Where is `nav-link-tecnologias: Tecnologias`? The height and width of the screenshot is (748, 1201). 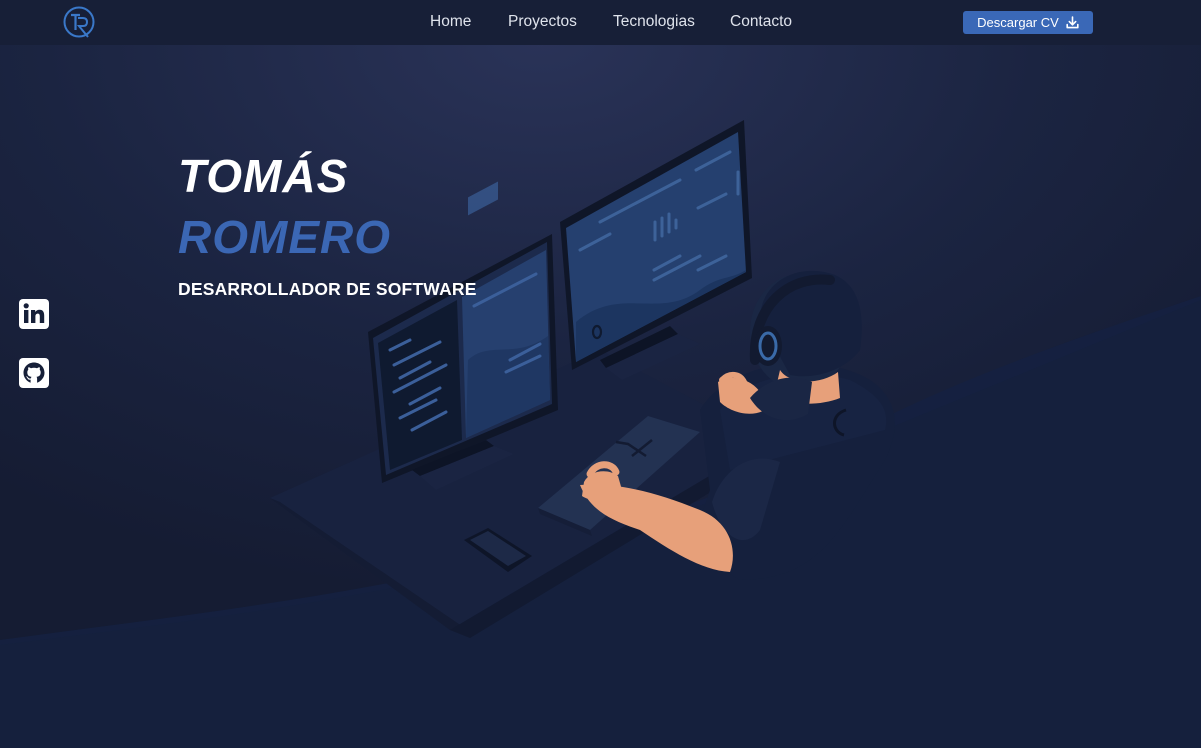
nav-link-tecnologias: Tecnologias is located at coordinates (654, 22).